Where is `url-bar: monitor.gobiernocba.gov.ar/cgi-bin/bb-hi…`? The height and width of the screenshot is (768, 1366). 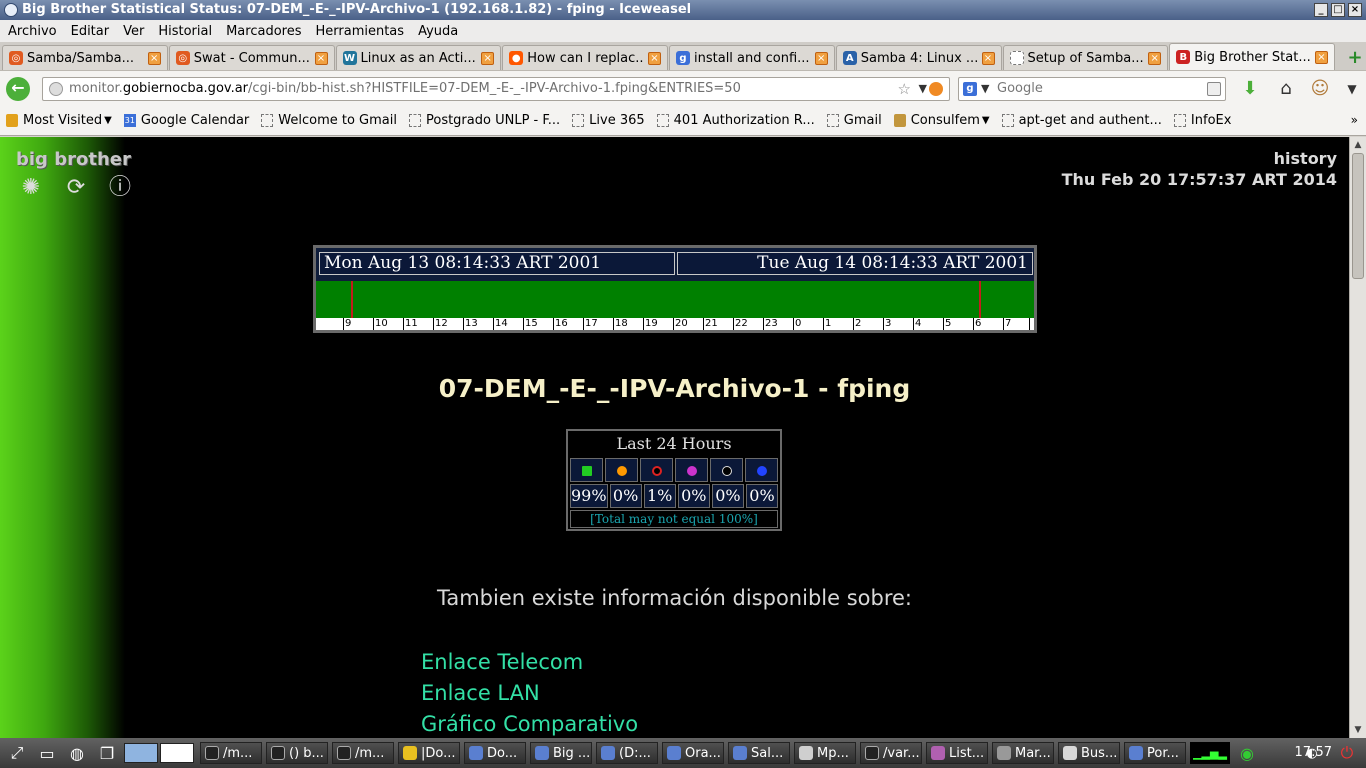 url-bar: monitor.gobiernocba.gov.ar/cgi-bin/bb-hi… is located at coordinates (496, 89).